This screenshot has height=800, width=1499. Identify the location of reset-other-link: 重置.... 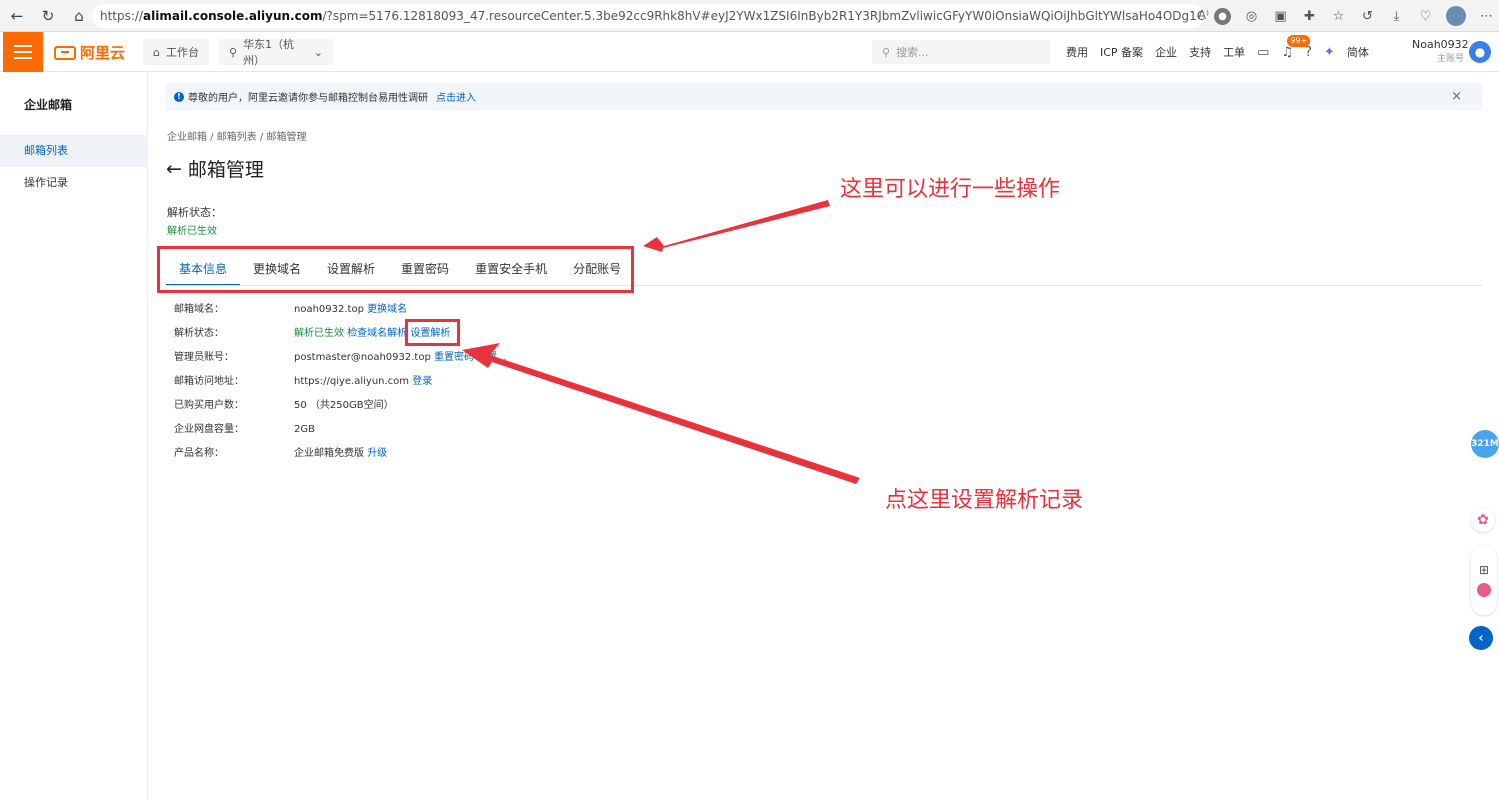
(492, 357).